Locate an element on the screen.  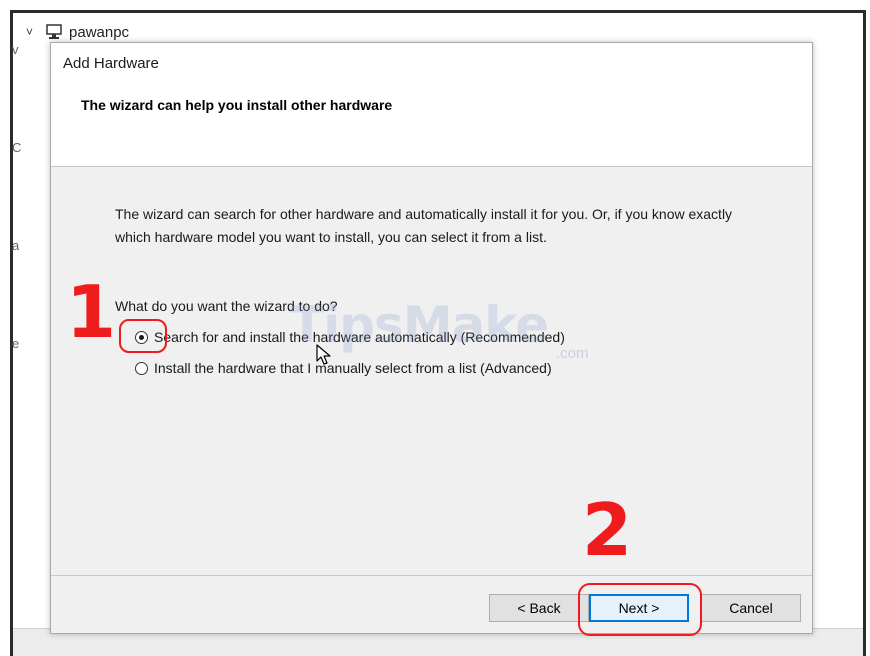
background-fragment: e is located at coordinates (16, 343).